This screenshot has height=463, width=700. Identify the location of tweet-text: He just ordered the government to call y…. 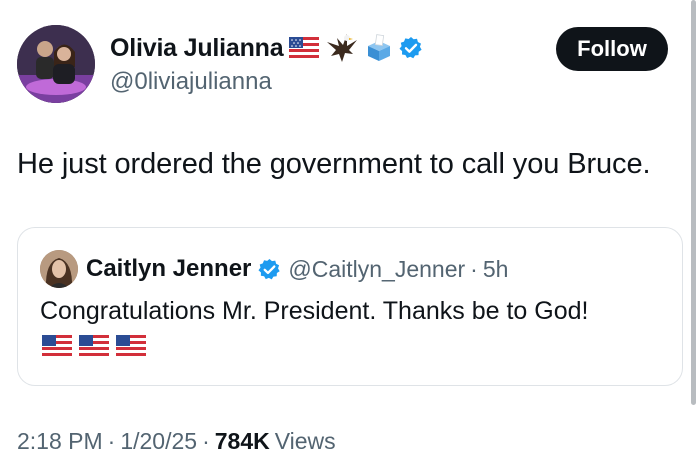
(334, 164).